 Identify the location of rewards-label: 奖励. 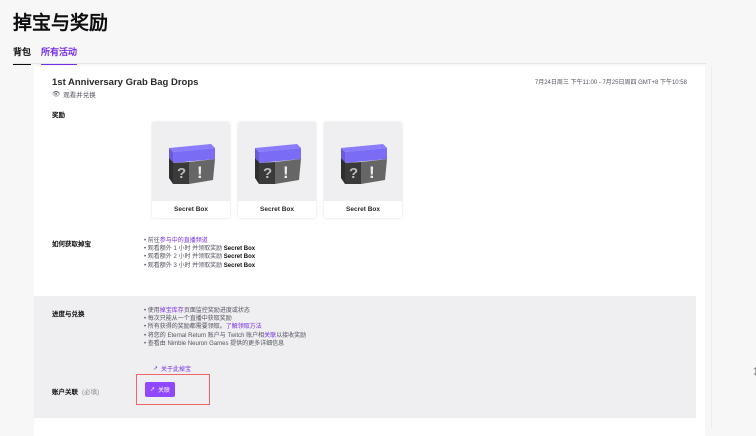
(58, 115).